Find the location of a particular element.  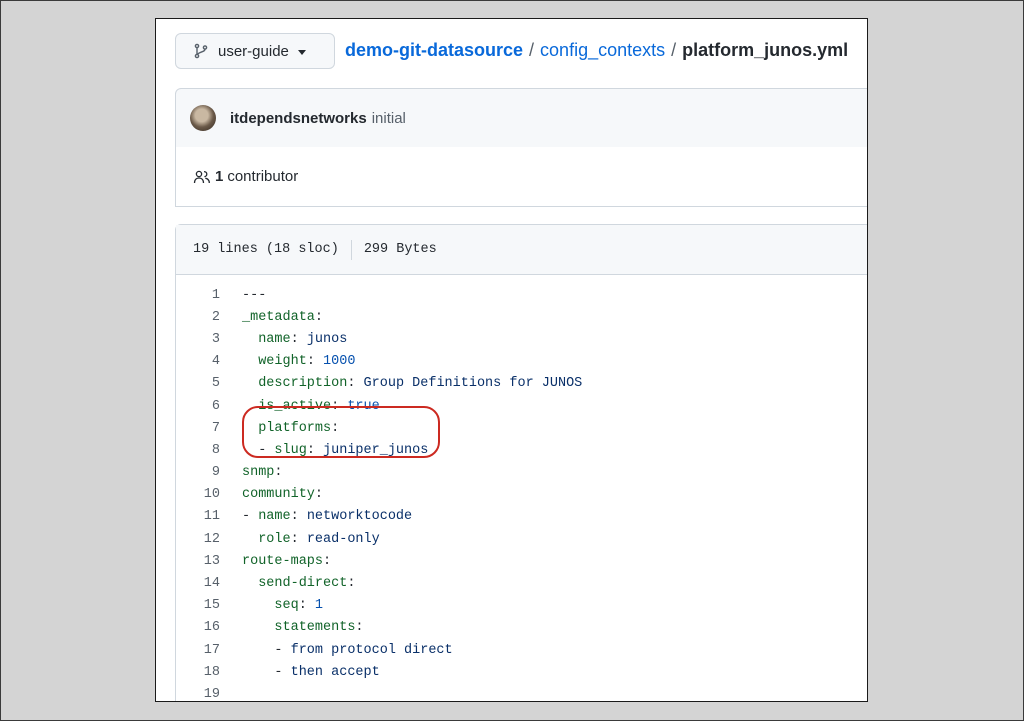

code-value: read-only is located at coordinates (339, 539).